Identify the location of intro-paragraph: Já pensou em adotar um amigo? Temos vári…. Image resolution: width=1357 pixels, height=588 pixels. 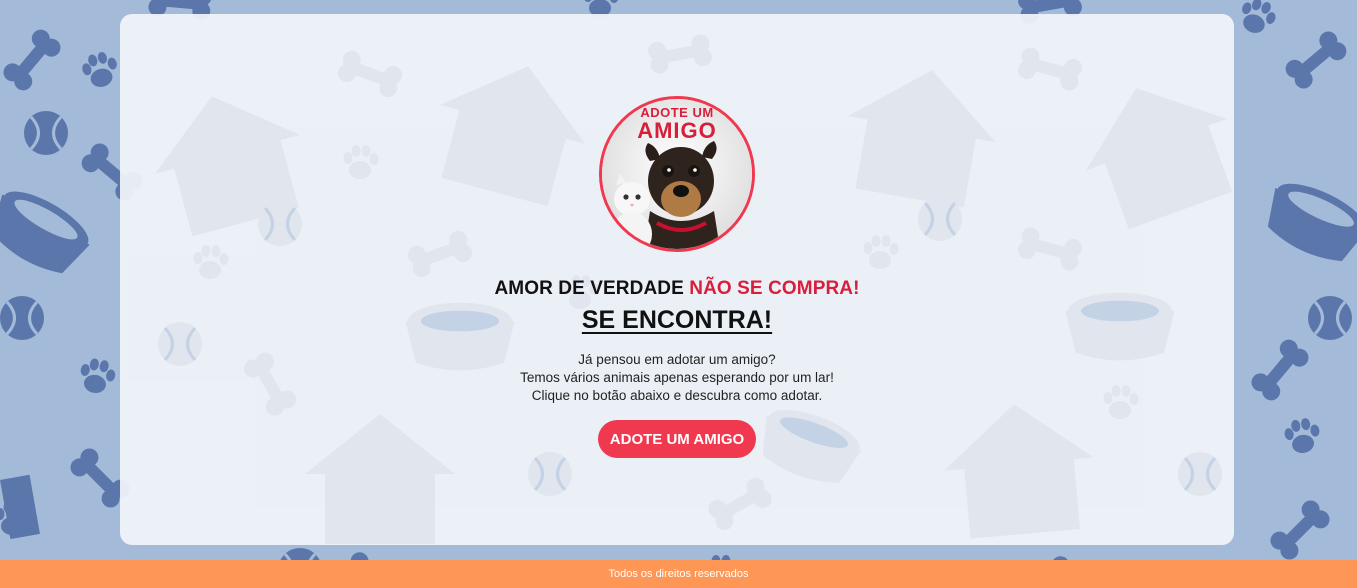
(677, 378).